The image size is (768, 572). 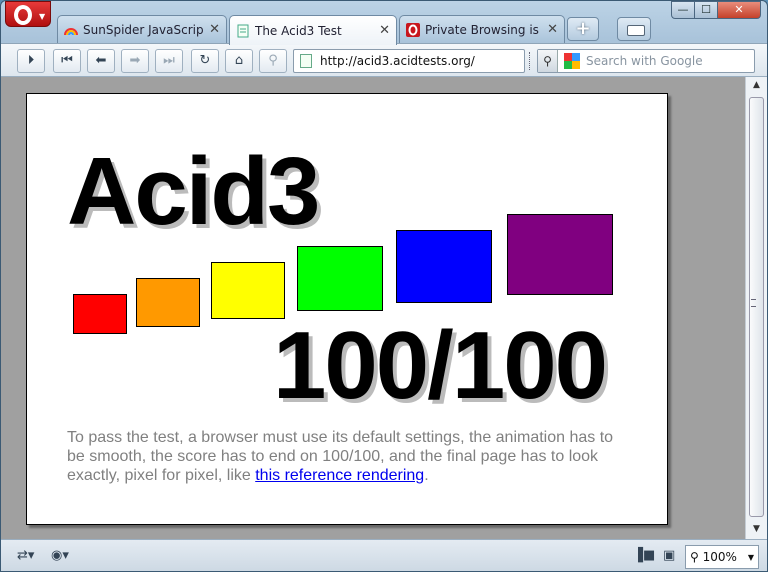 I want to click on scrollbar-thumb, so click(x=756, y=307).